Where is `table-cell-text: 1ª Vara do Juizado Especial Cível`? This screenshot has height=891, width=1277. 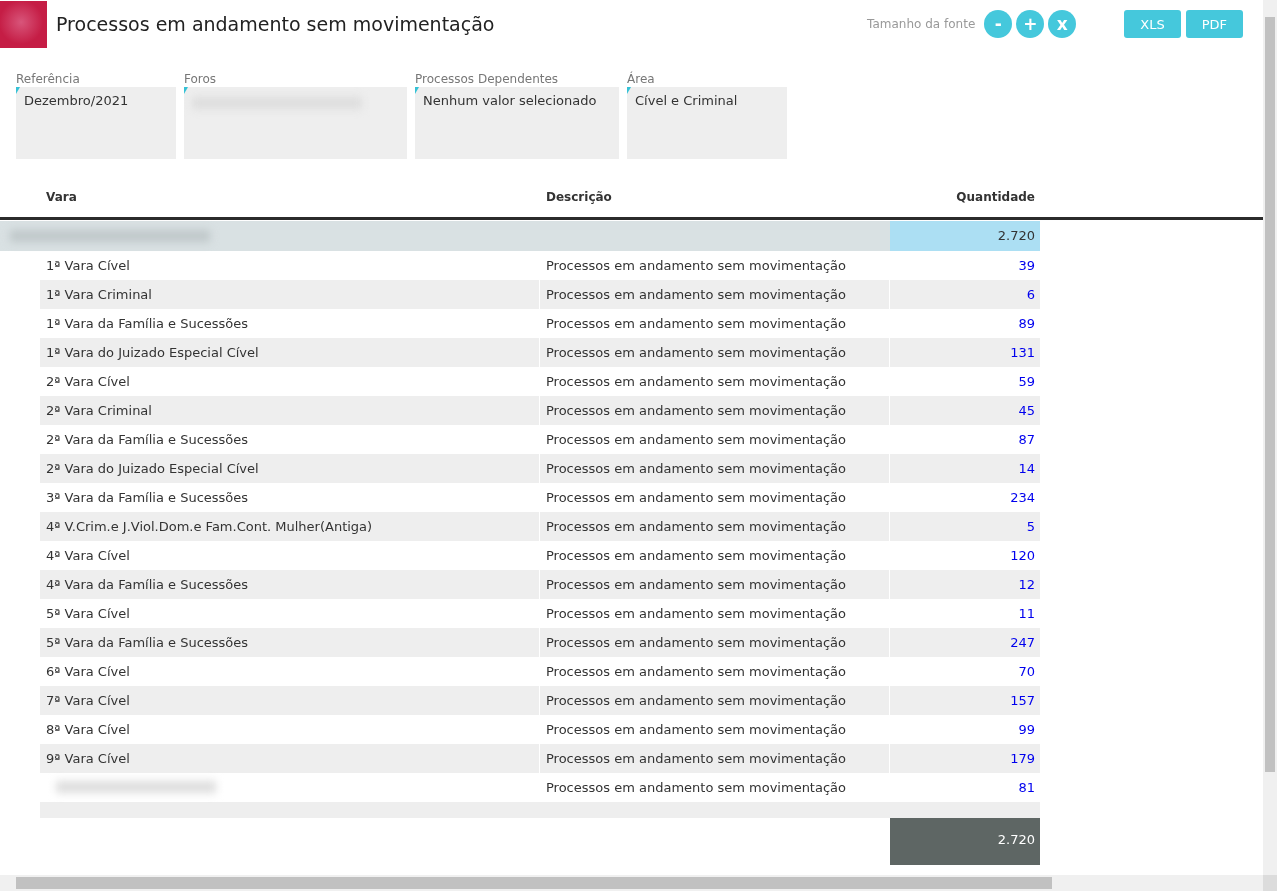 table-cell-text: 1ª Vara do Juizado Especial Cível is located at coordinates (152, 353).